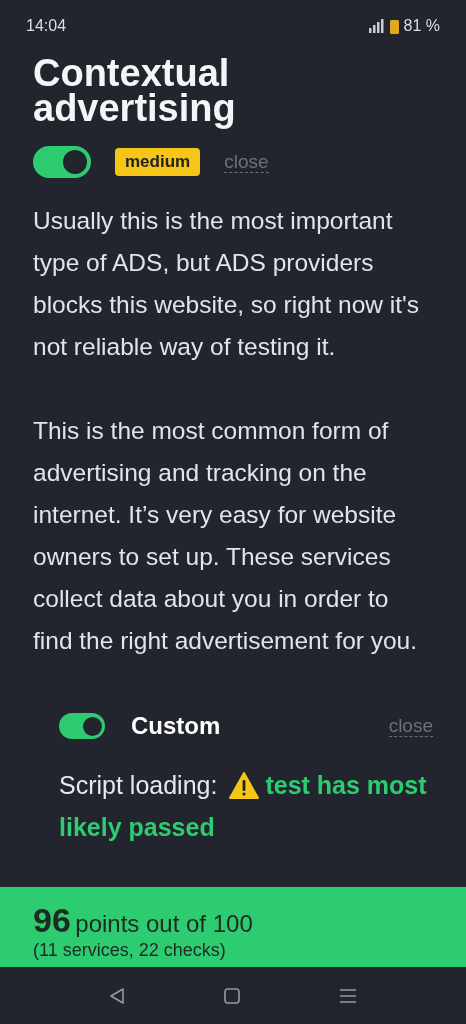 Image resolution: width=466 pixels, height=1024 pixels. What do you see at coordinates (347, 995) in the screenshot?
I see `menu-icon` at bounding box center [347, 995].